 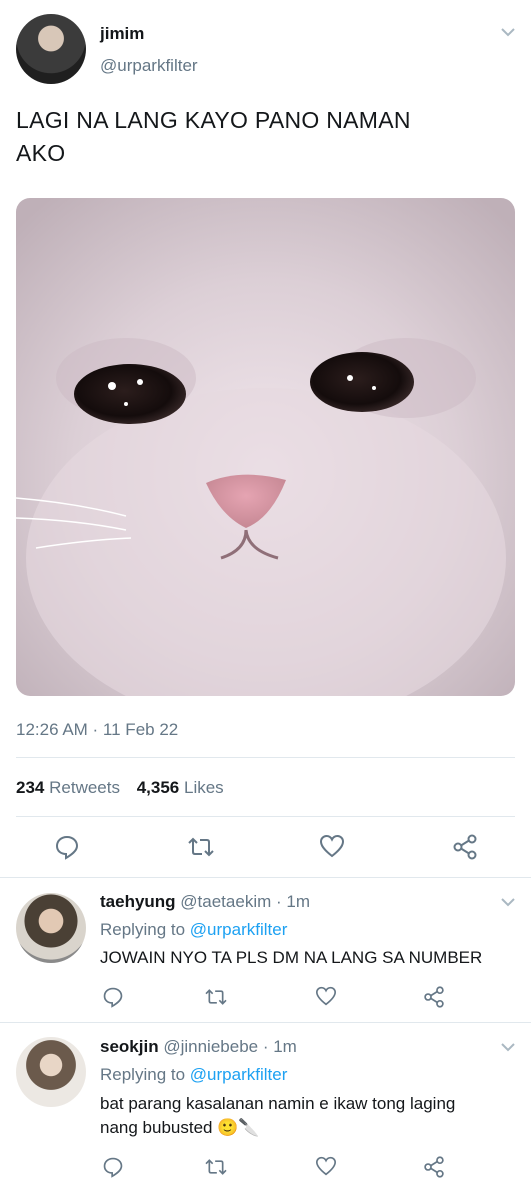 What do you see at coordinates (225, 901) in the screenshot?
I see `reply-handle: @taetaekim` at bounding box center [225, 901].